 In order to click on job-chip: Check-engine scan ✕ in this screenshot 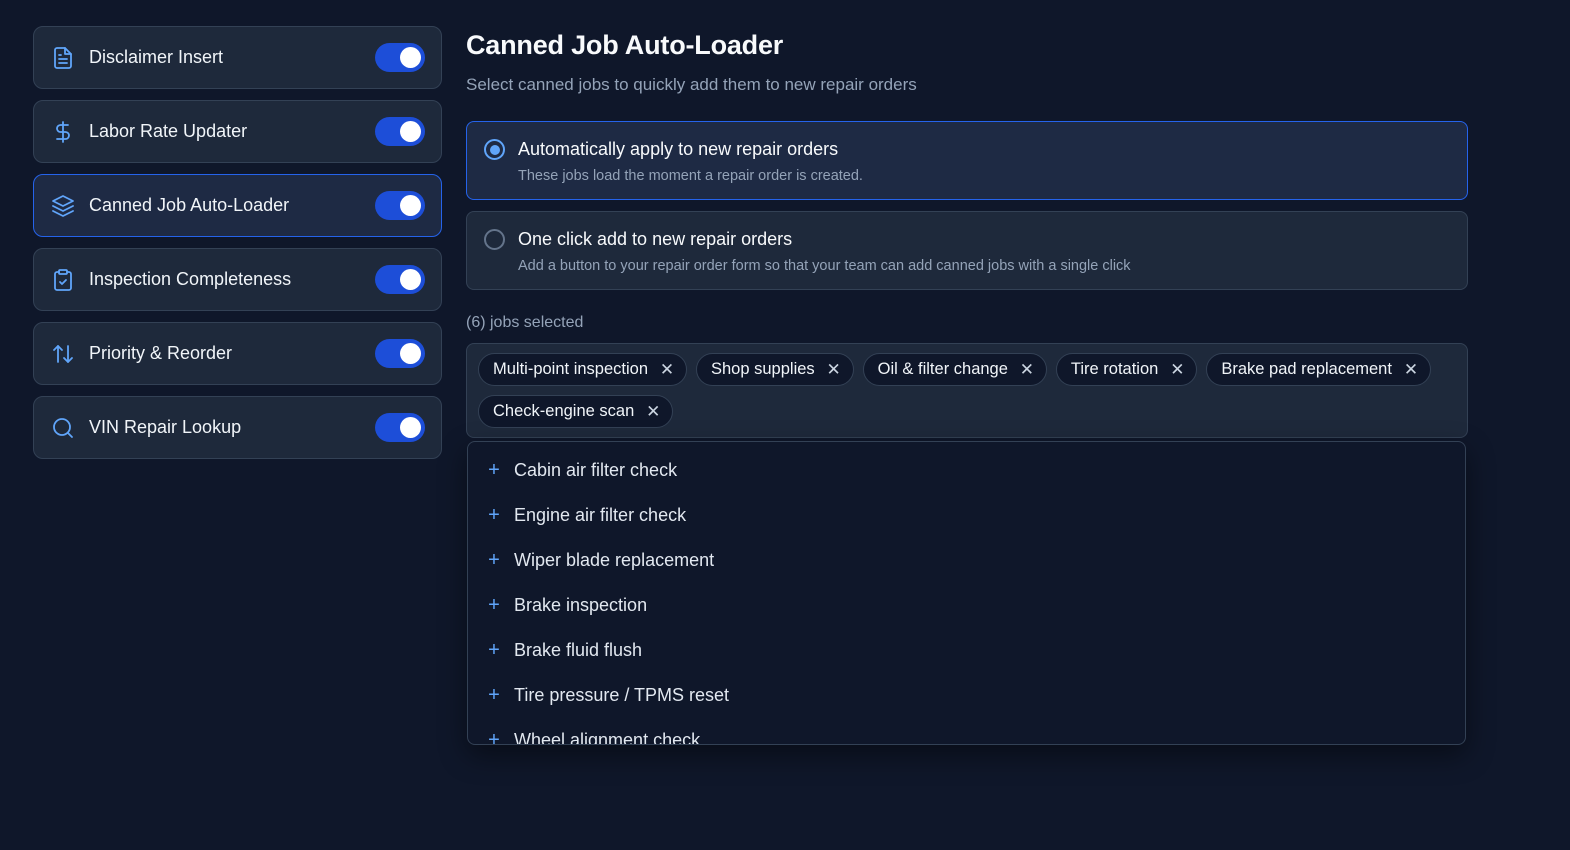, I will do `click(576, 411)`.